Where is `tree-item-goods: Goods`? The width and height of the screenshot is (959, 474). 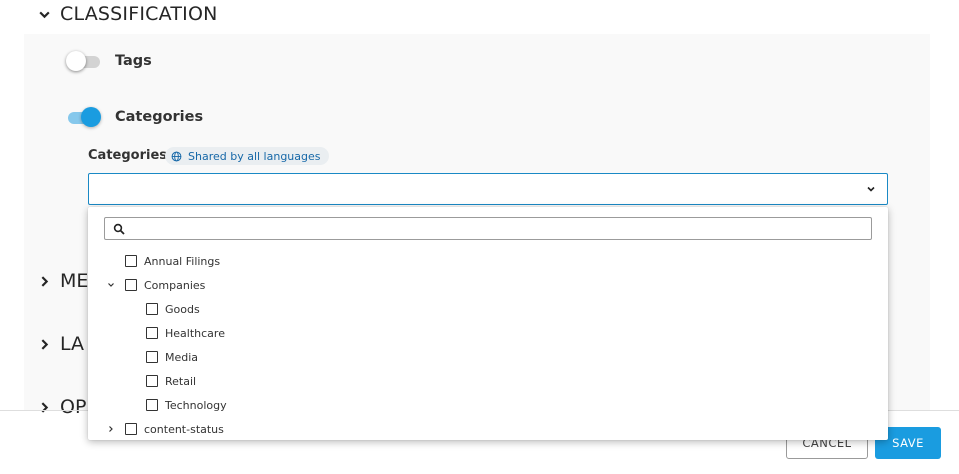
tree-item-goods: Goods is located at coordinates (173, 309).